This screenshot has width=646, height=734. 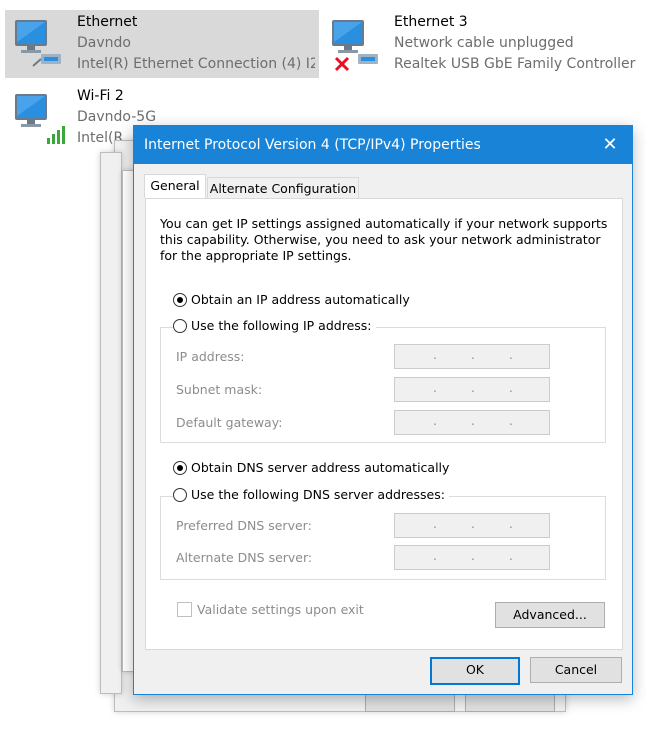 I want to click on ip-address-field: . . ., so click(x=472, y=356).